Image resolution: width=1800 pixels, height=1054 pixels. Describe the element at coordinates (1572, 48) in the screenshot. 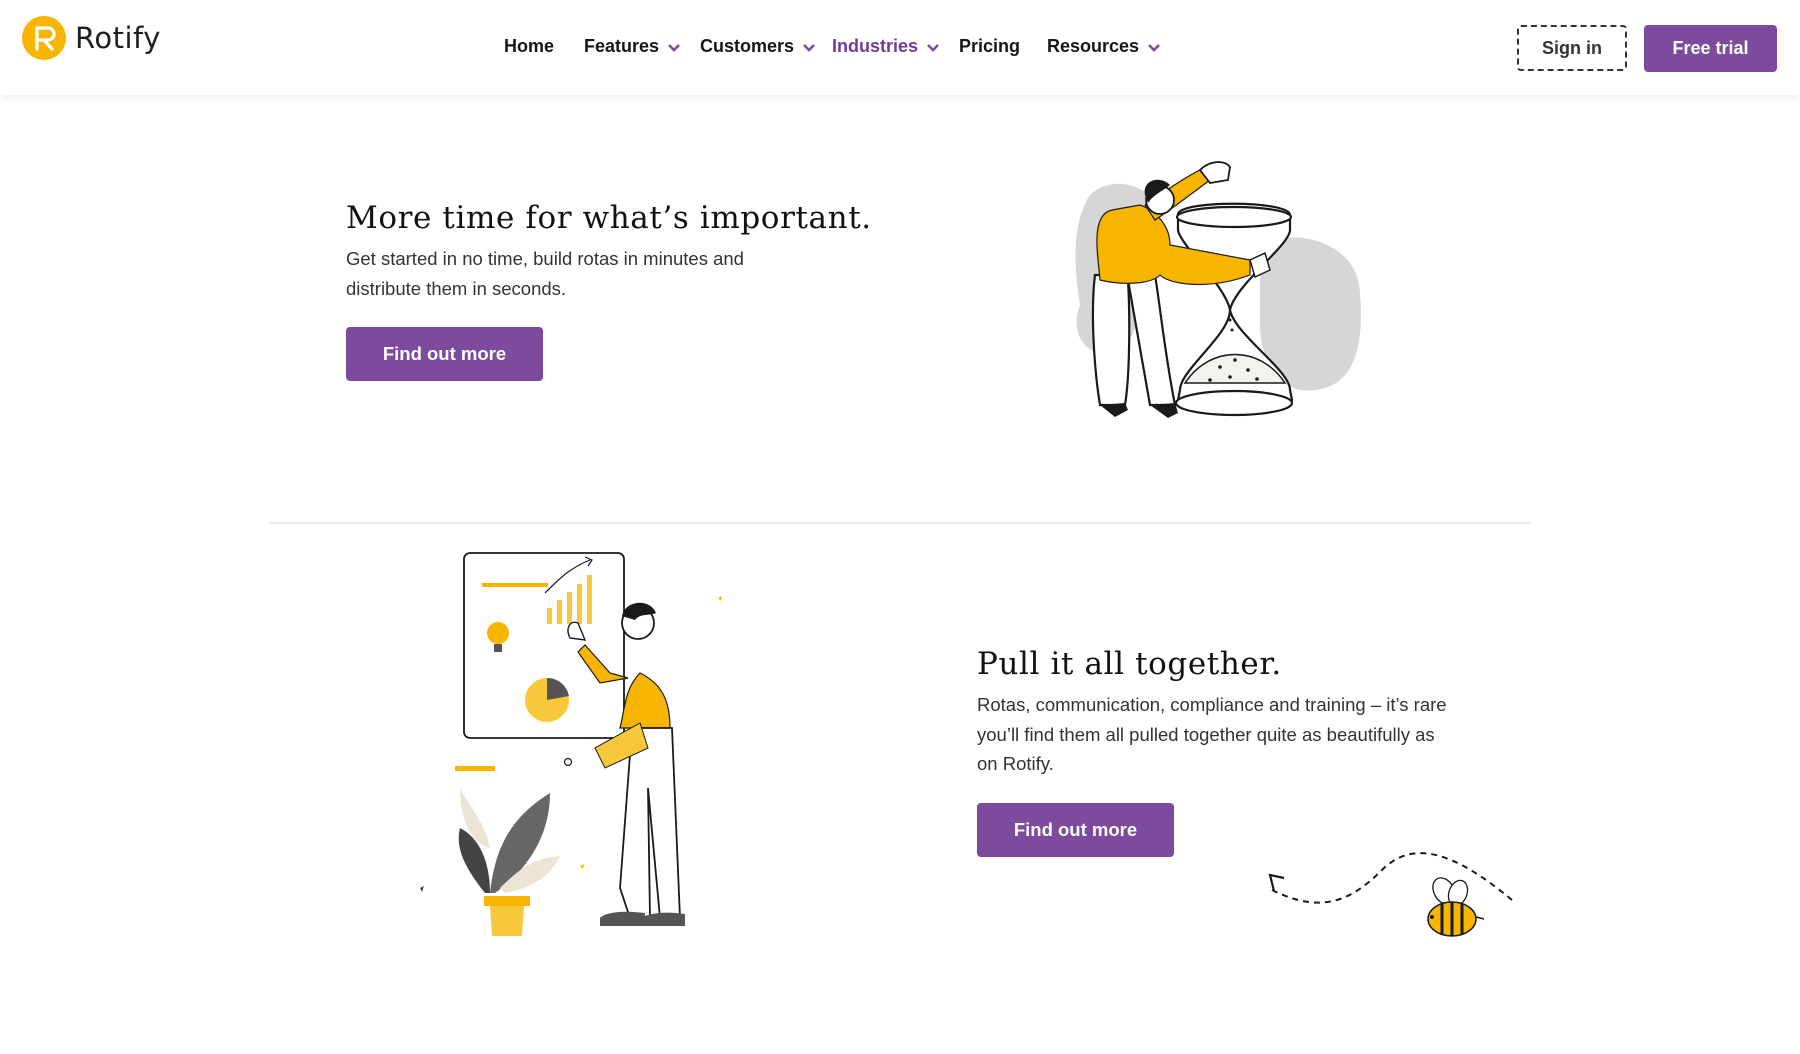

I see `sign-in-button: Sign in` at that location.